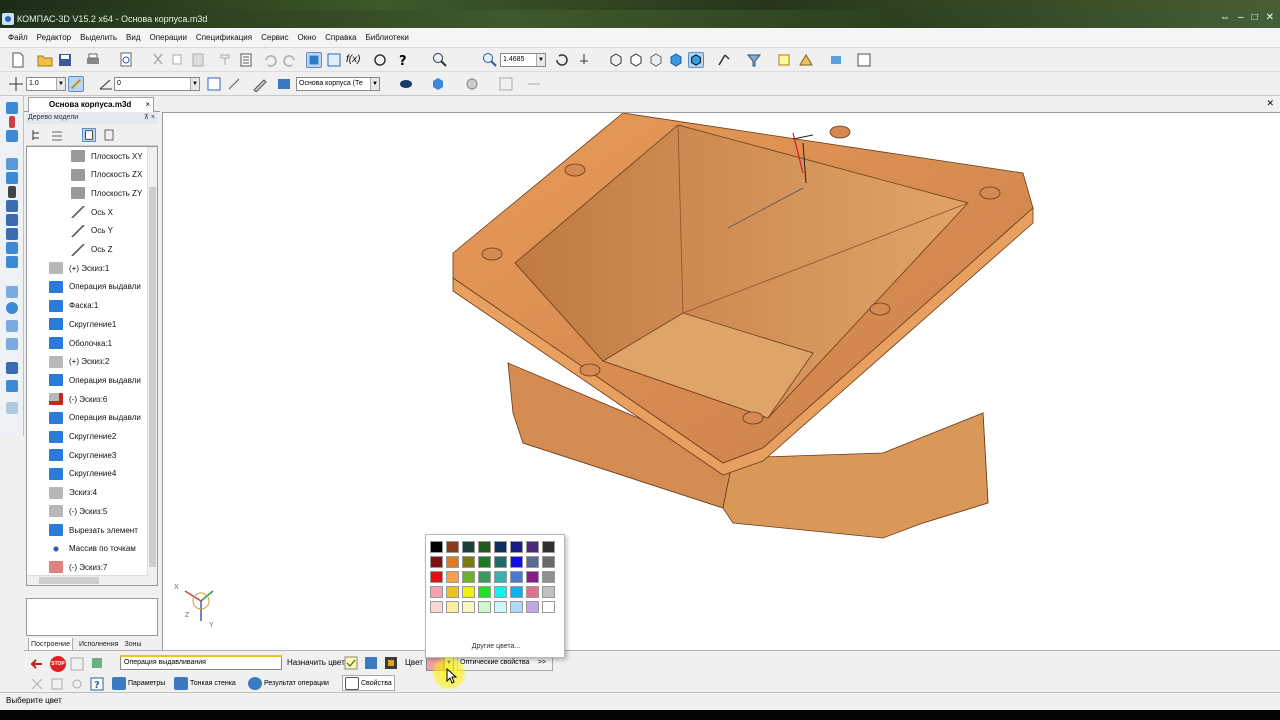 This screenshot has height=720, width=1280. What do you see at coordinates (307, 37) in the screenshot?
I see `menu-window: Окно` at bounding box center [307, 37].